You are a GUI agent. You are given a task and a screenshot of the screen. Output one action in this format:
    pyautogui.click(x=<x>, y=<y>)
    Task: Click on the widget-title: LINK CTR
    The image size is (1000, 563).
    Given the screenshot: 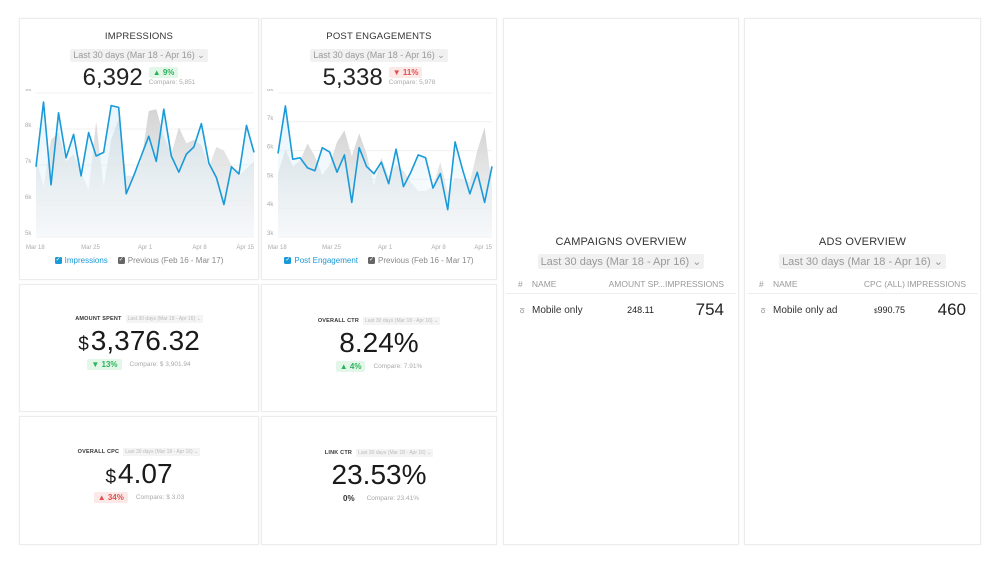 What is the action you would take?
    pyautogui.click(x=338, y=453)
    